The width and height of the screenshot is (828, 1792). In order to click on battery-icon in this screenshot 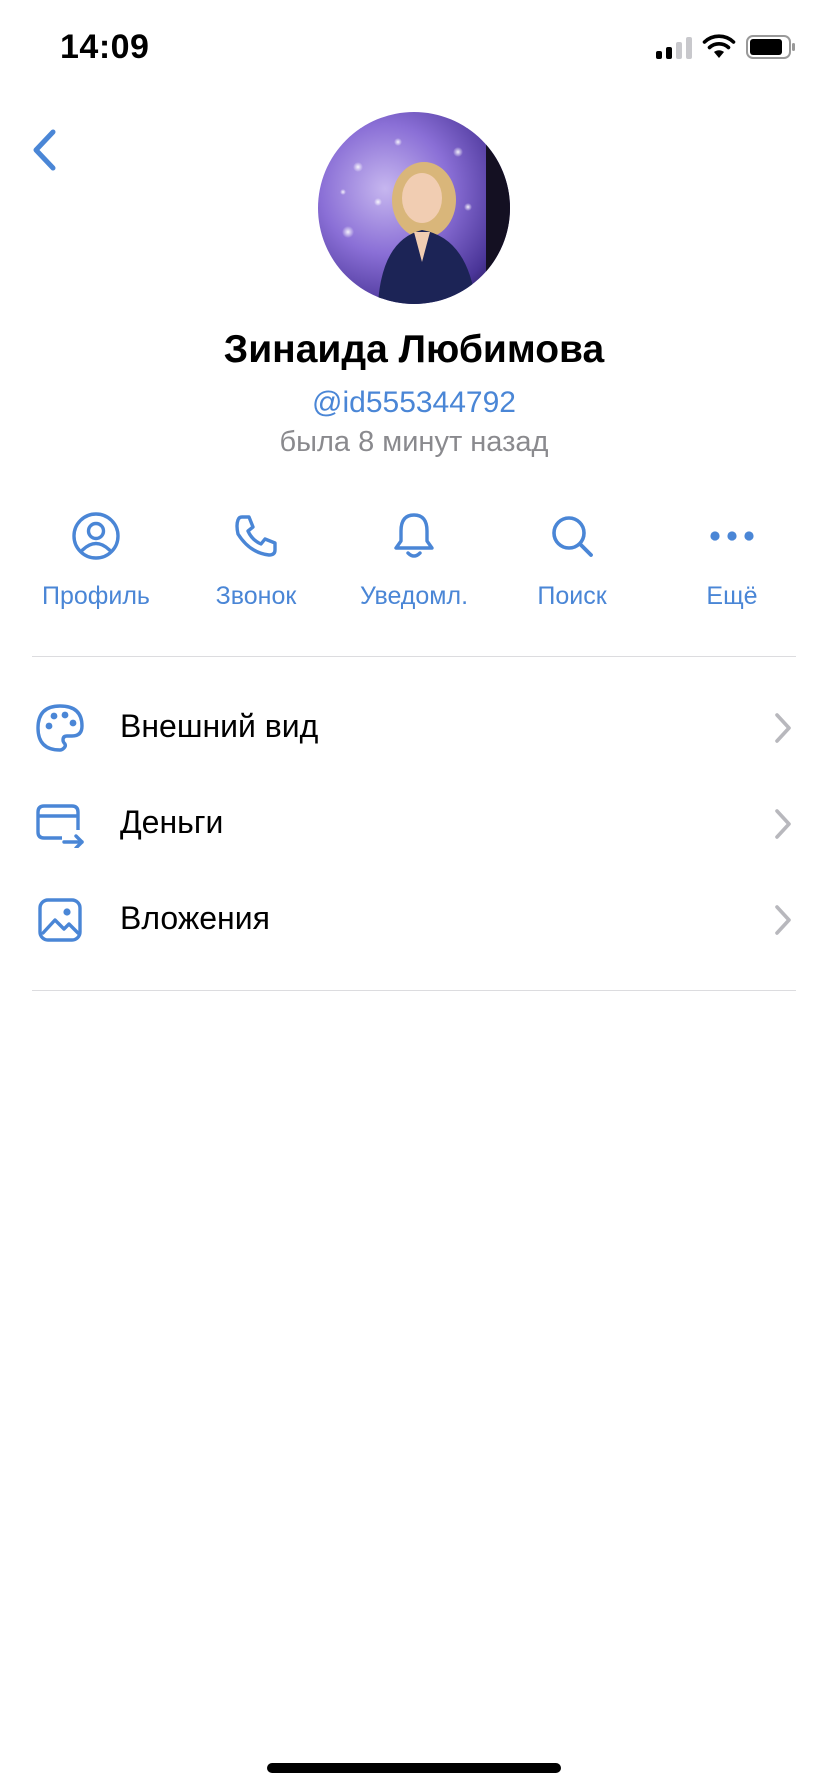, I will do `click(770, 47)`.